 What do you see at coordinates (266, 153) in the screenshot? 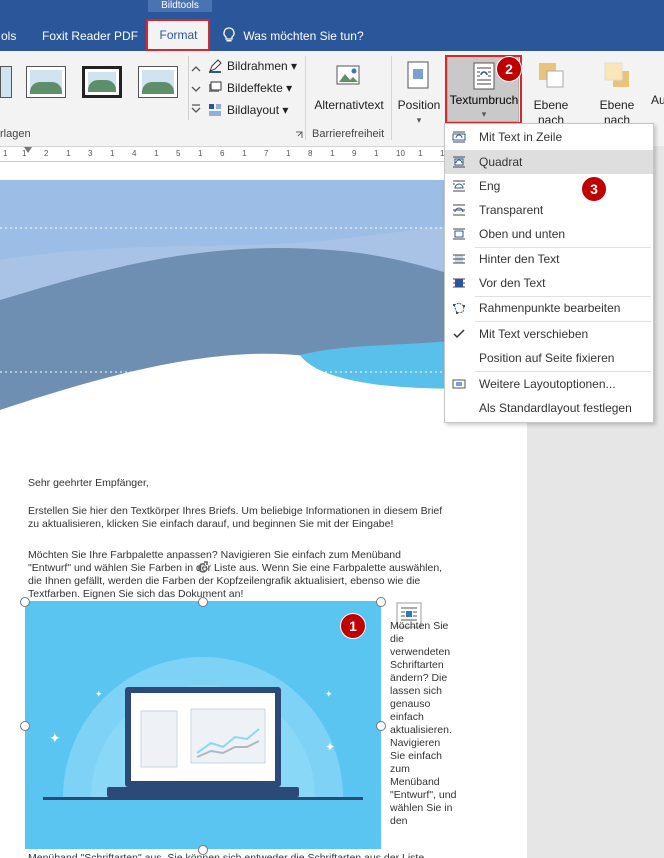
I see `ruler-tick-label: 7` at bounding box center [266, 153].